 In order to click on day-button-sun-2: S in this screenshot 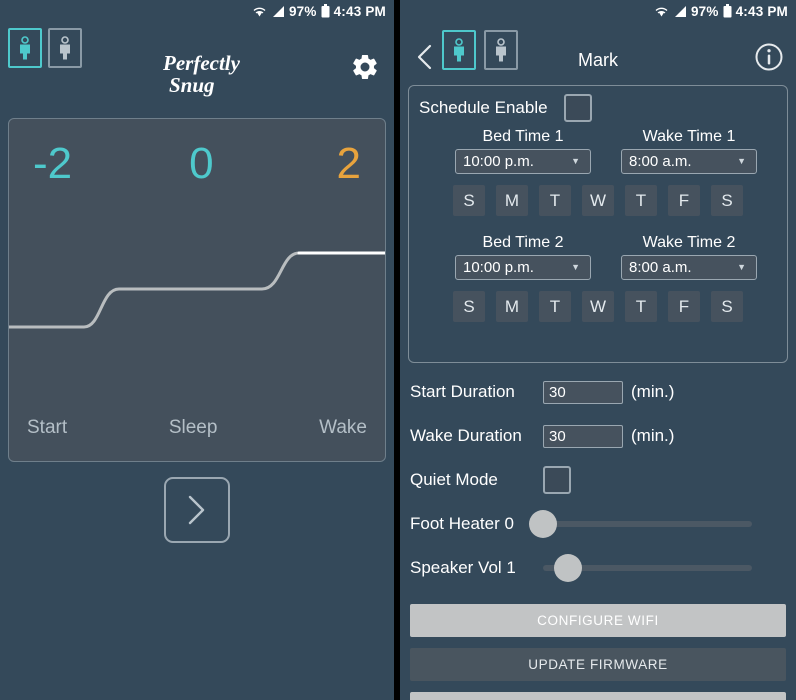, I will do `click(469, 306)`.